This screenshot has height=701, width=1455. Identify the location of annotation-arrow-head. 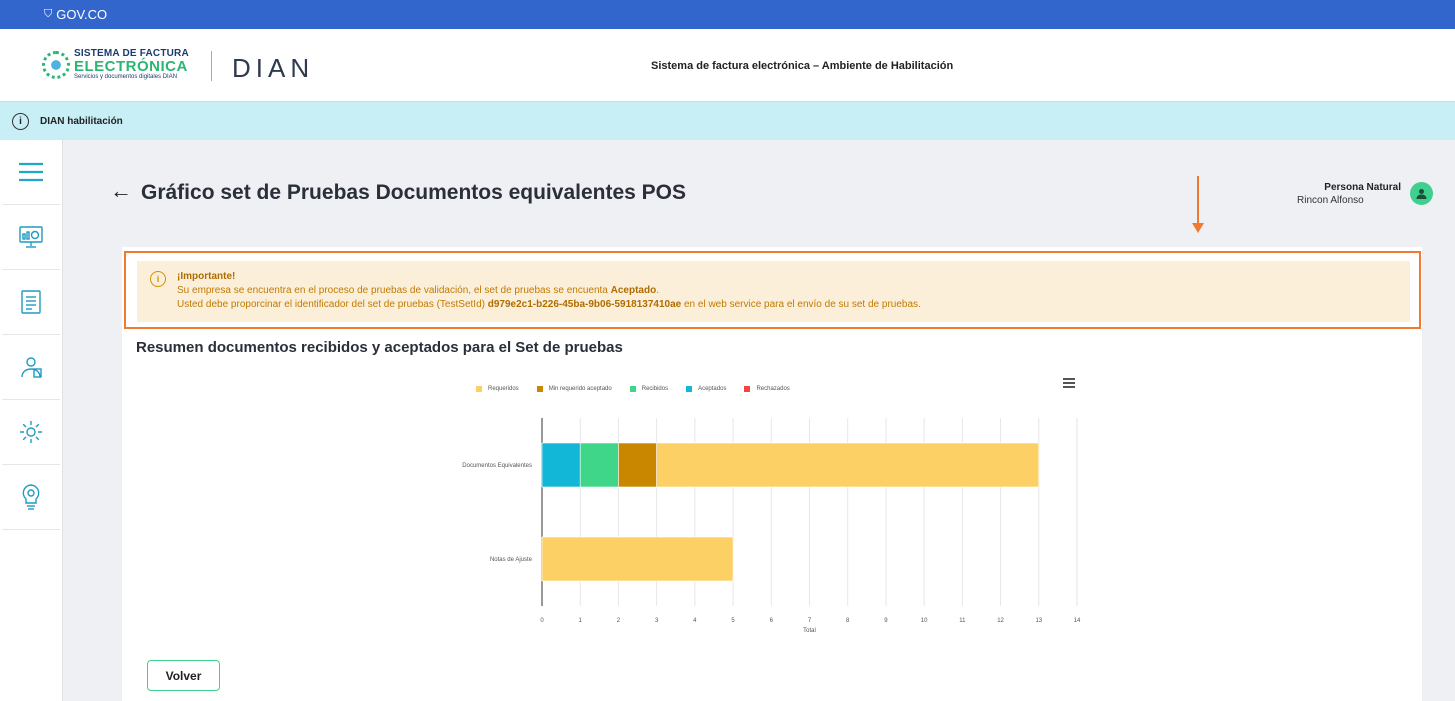
(1198, 228).